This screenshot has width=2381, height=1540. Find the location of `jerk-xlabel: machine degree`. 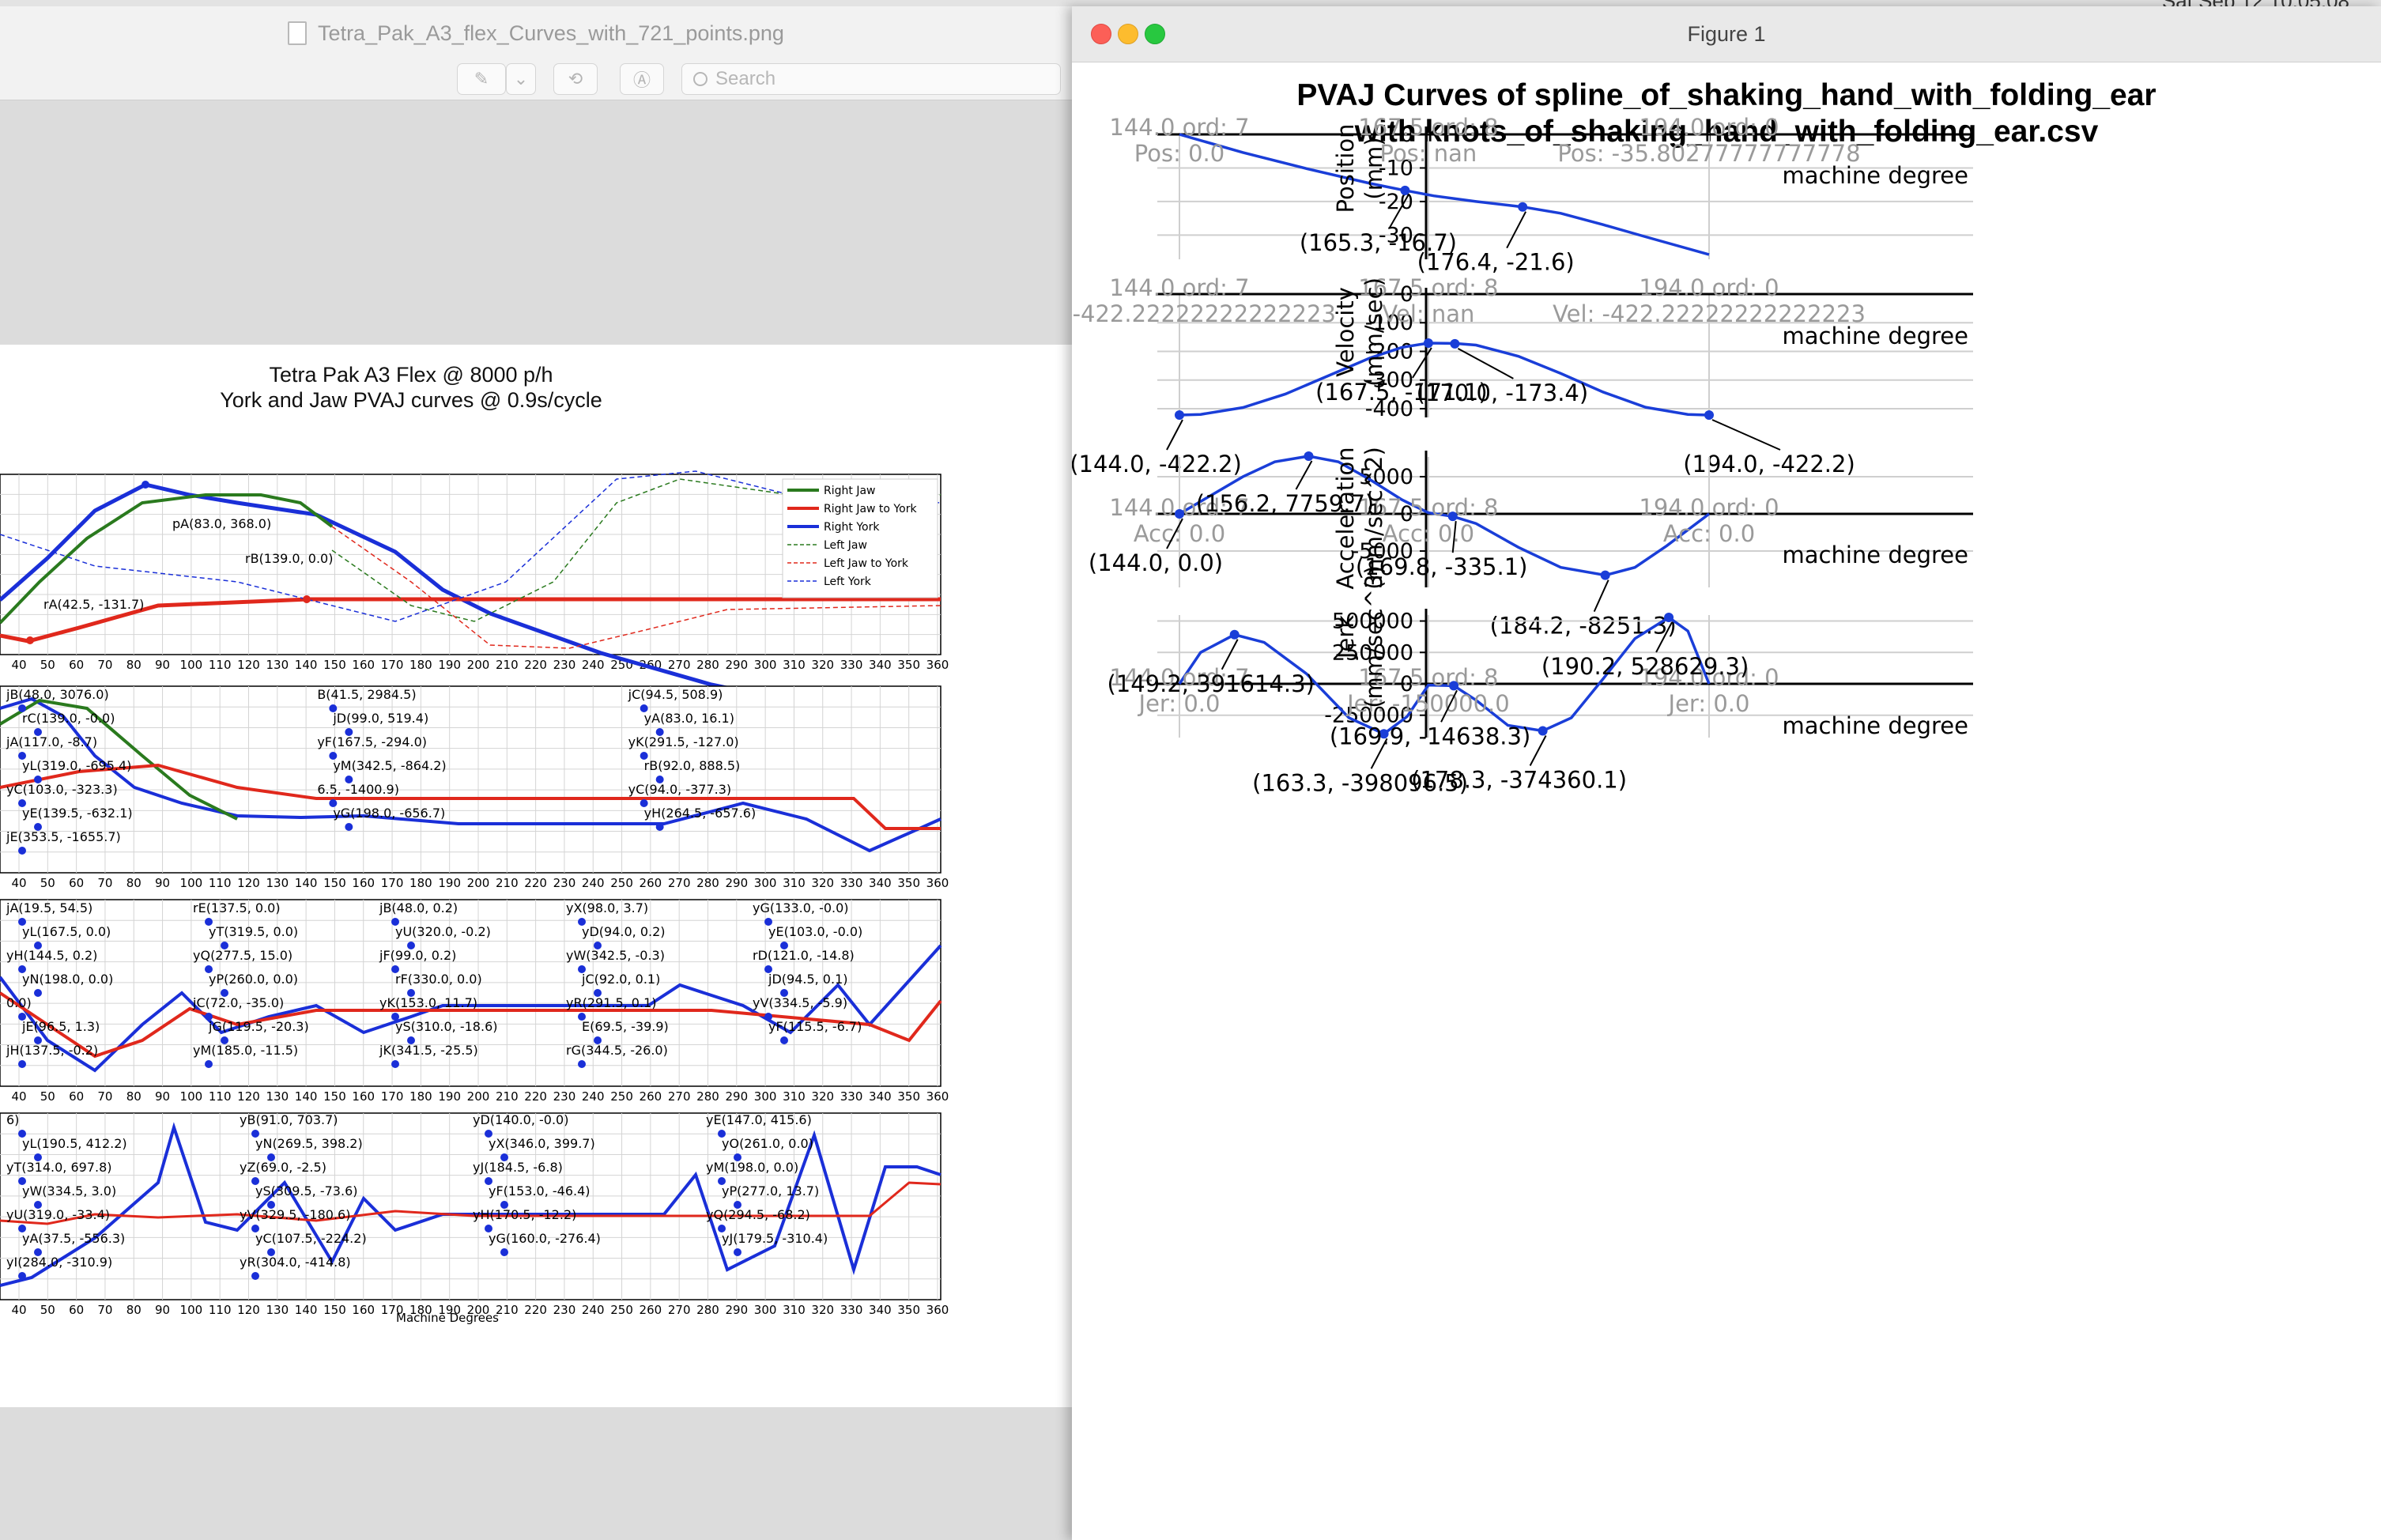

jerk-xlabel: machine degree is located at coordinates (1875, 726).